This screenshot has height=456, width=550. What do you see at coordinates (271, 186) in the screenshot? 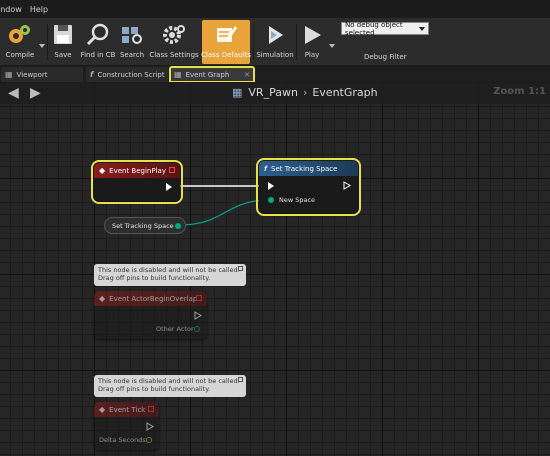
I see `exec-in-pin` at bounding box center [271, 186].